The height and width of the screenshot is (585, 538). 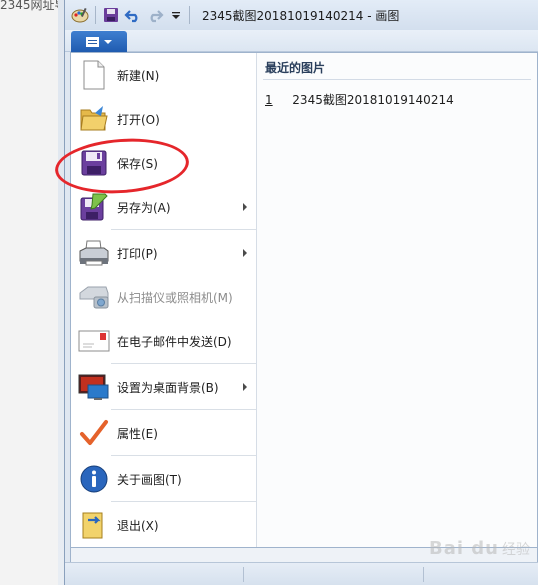 I want to click on menu-item-from-scanner: 从扫描仪或照相机(M), so click(x=164, y=297).